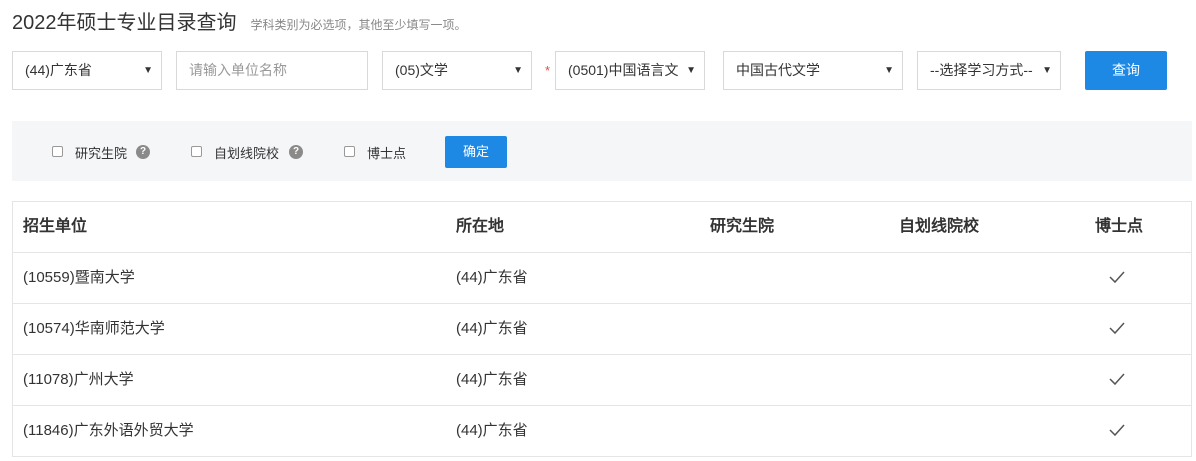  What do you see at coordinates (238, 70) in the screenshot?
I see `unit-name-placeholder: 请输入单位名称` at bounding box center [238, 70].